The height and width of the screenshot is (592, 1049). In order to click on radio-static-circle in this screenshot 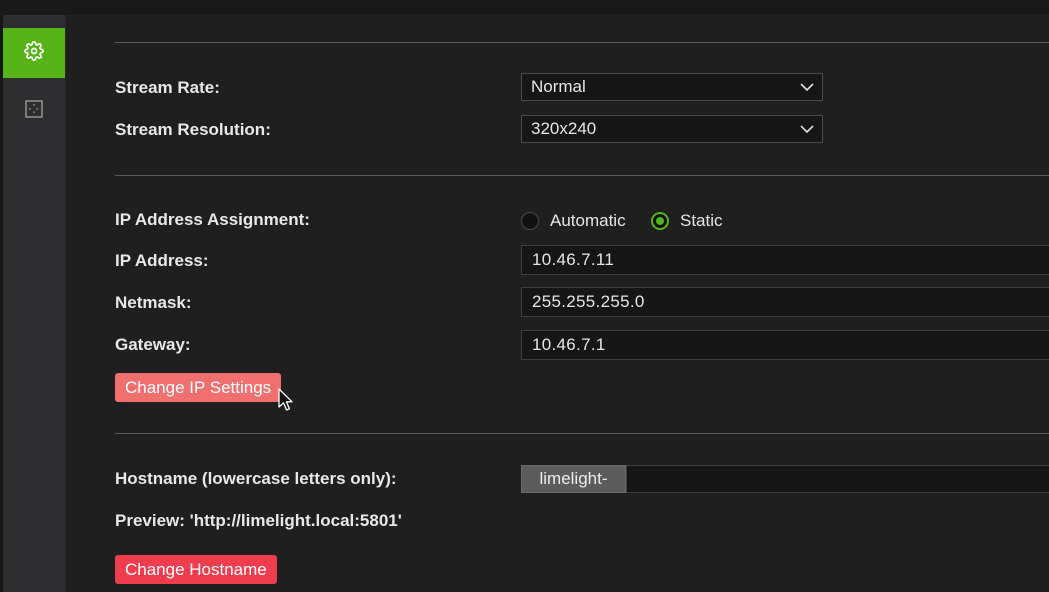, I will do `click(660, 221)`.